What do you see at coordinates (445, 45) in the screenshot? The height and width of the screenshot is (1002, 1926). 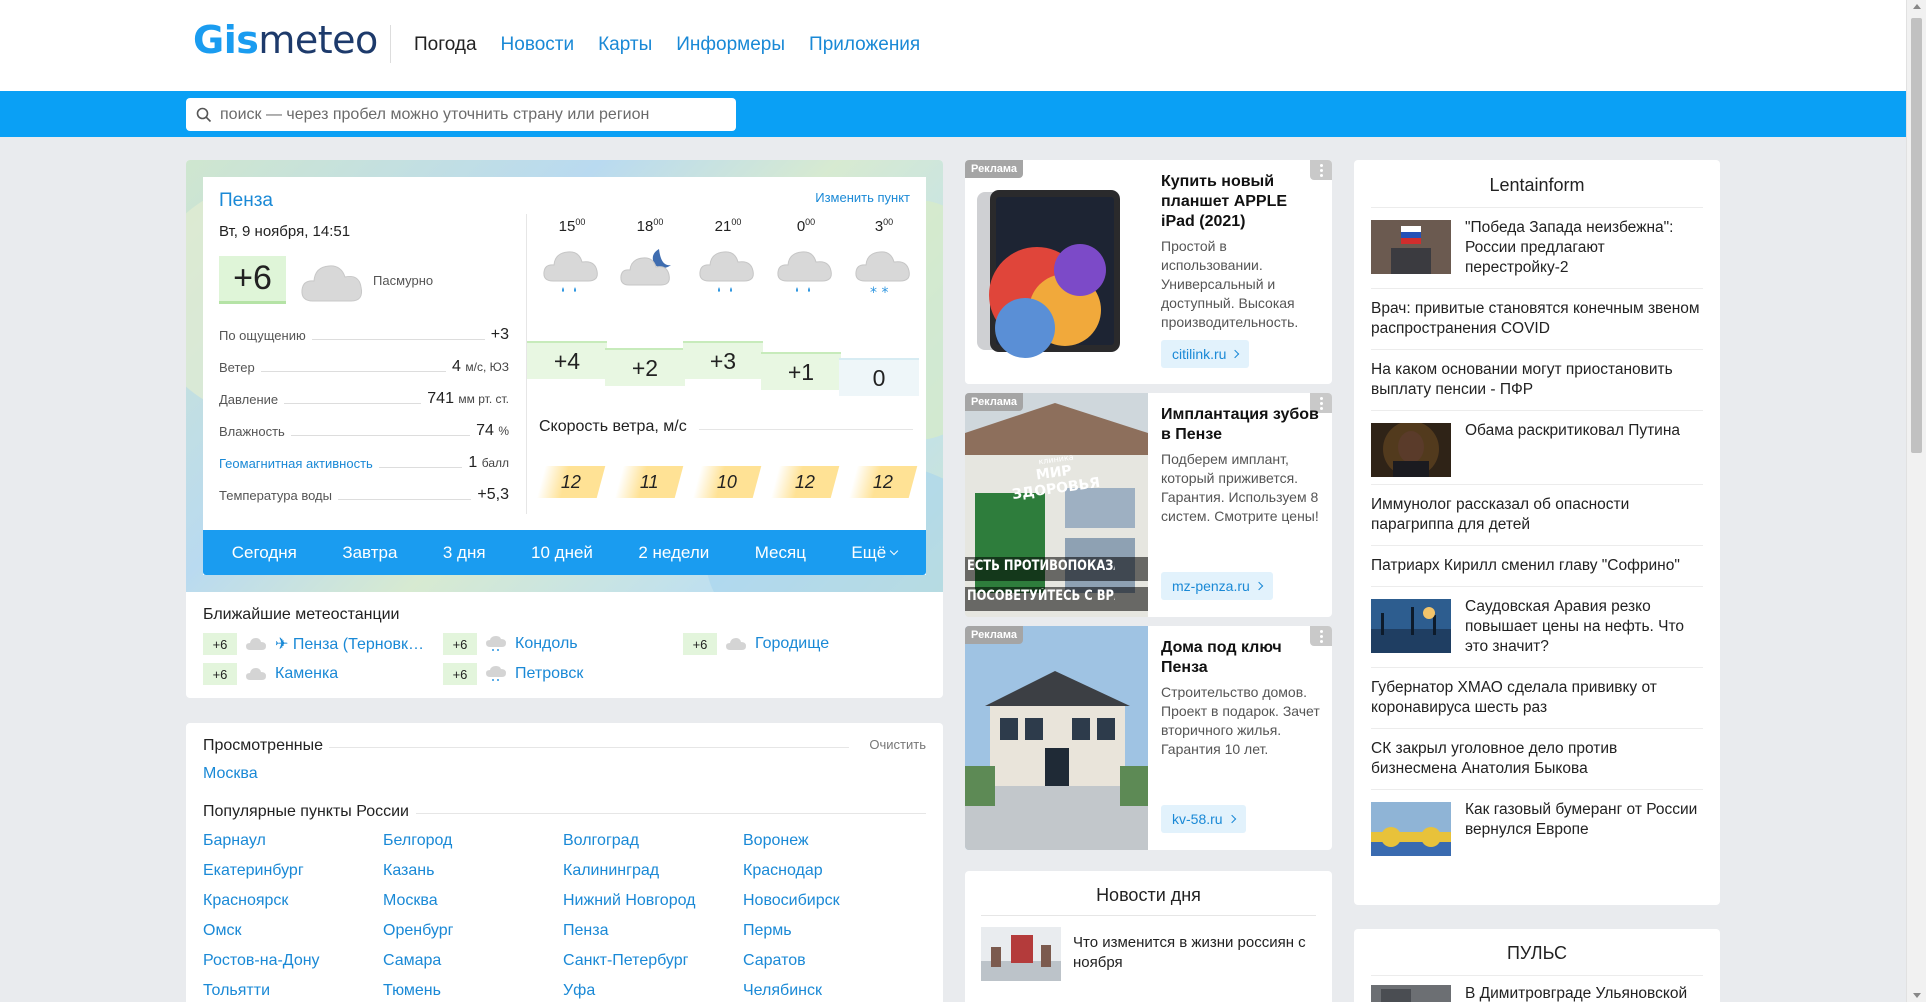 I see `nav-weather: Погода` at bounding box center [445, 45].